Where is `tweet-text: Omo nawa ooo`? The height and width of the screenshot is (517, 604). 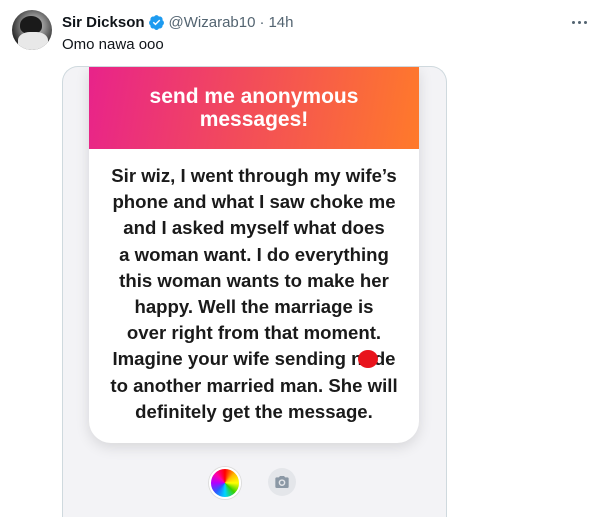 tweet-text: Omo nawa ooo is located at coordinates (113, 44).